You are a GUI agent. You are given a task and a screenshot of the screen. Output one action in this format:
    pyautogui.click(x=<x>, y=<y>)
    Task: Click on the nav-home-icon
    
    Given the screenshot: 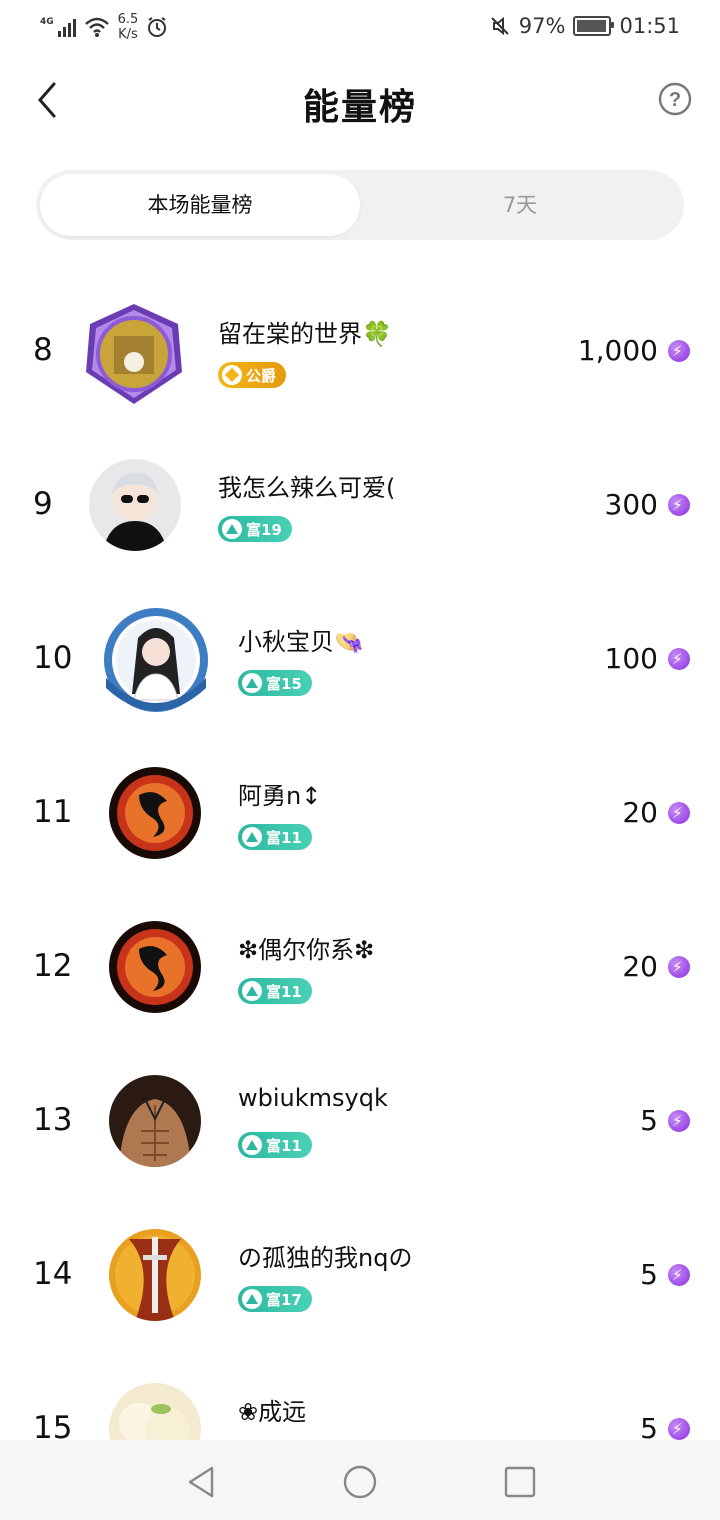 What is the action you would take?
    pyautogui.click(x=360, y=1482)
    